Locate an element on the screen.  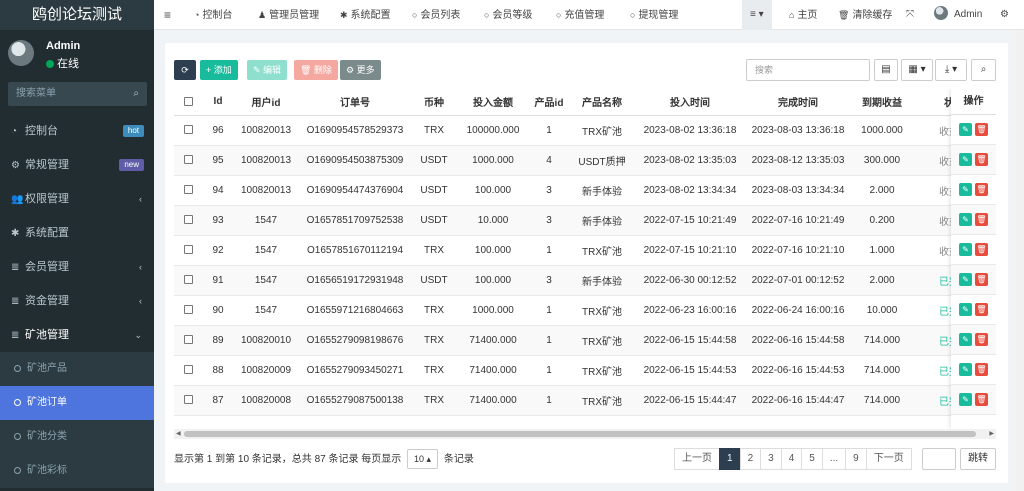
column-header: 币种 is located at coordinates (434, 102).